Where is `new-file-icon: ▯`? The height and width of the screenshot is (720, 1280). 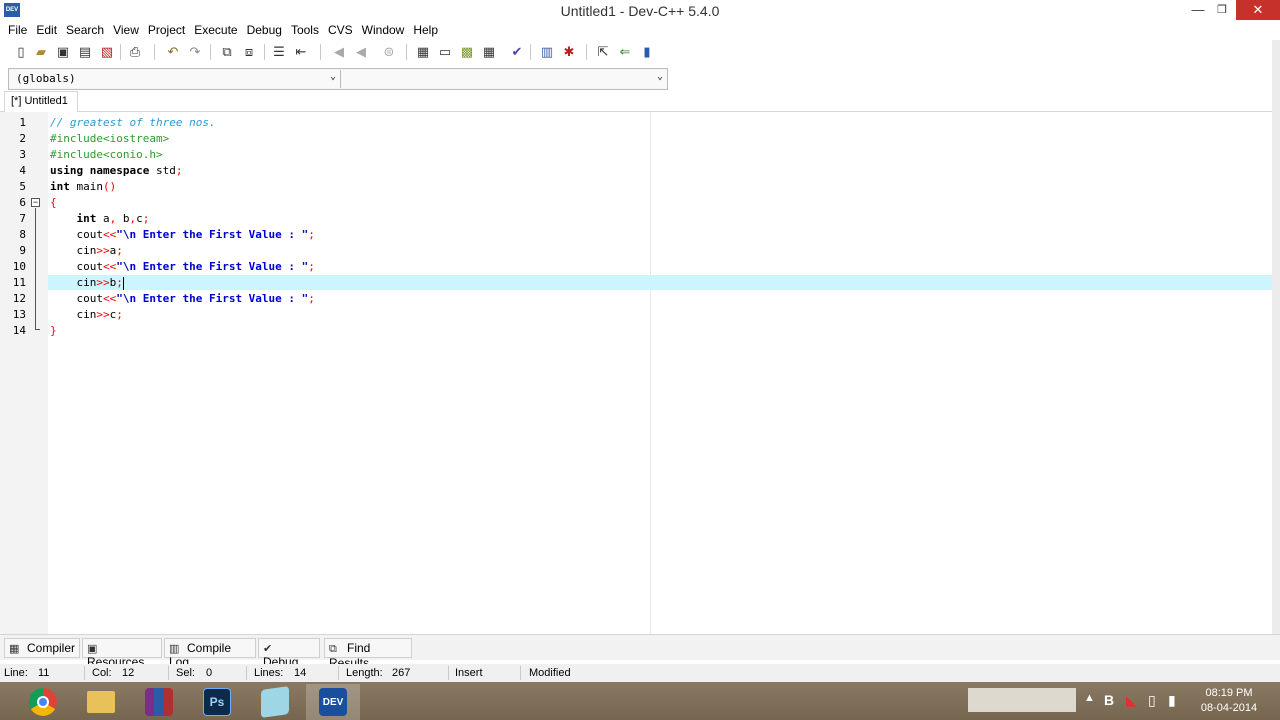
new-file-icon: ▯ is located at coordinates (21, 52).